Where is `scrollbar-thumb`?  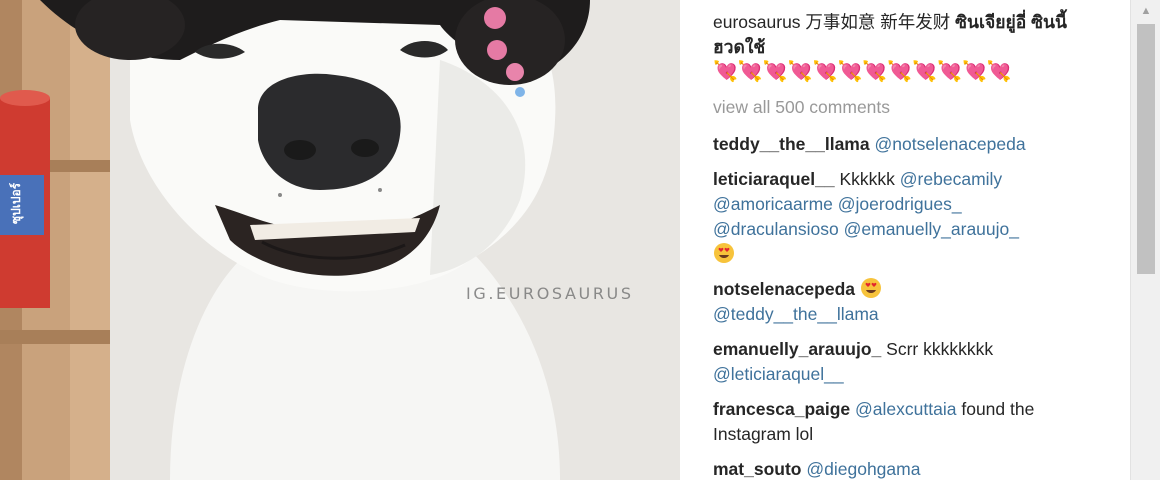 scrollbar-thumb is located at coordinates (1146, 149).